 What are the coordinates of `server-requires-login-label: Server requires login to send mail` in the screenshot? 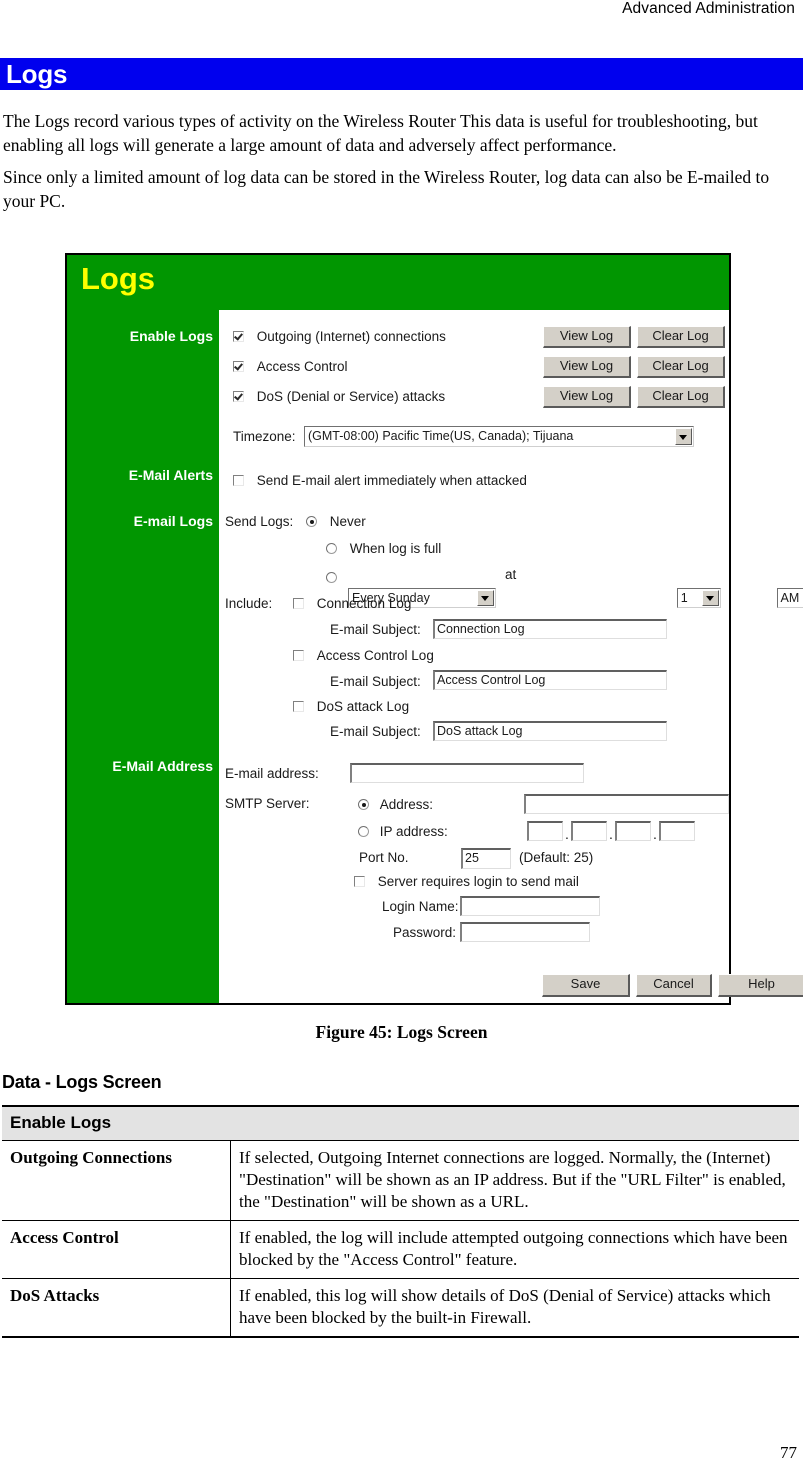 It's located at (478, 881).